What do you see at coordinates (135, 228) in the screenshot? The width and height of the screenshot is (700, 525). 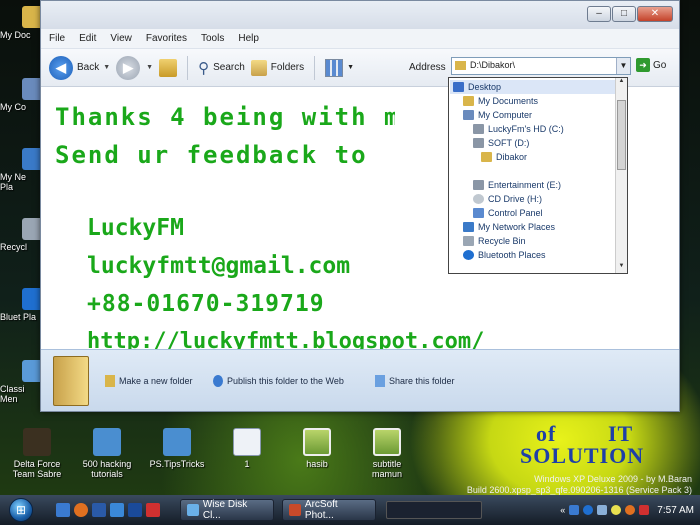 I see `content-line: LuckyFM` at bounding box center [135, 228].